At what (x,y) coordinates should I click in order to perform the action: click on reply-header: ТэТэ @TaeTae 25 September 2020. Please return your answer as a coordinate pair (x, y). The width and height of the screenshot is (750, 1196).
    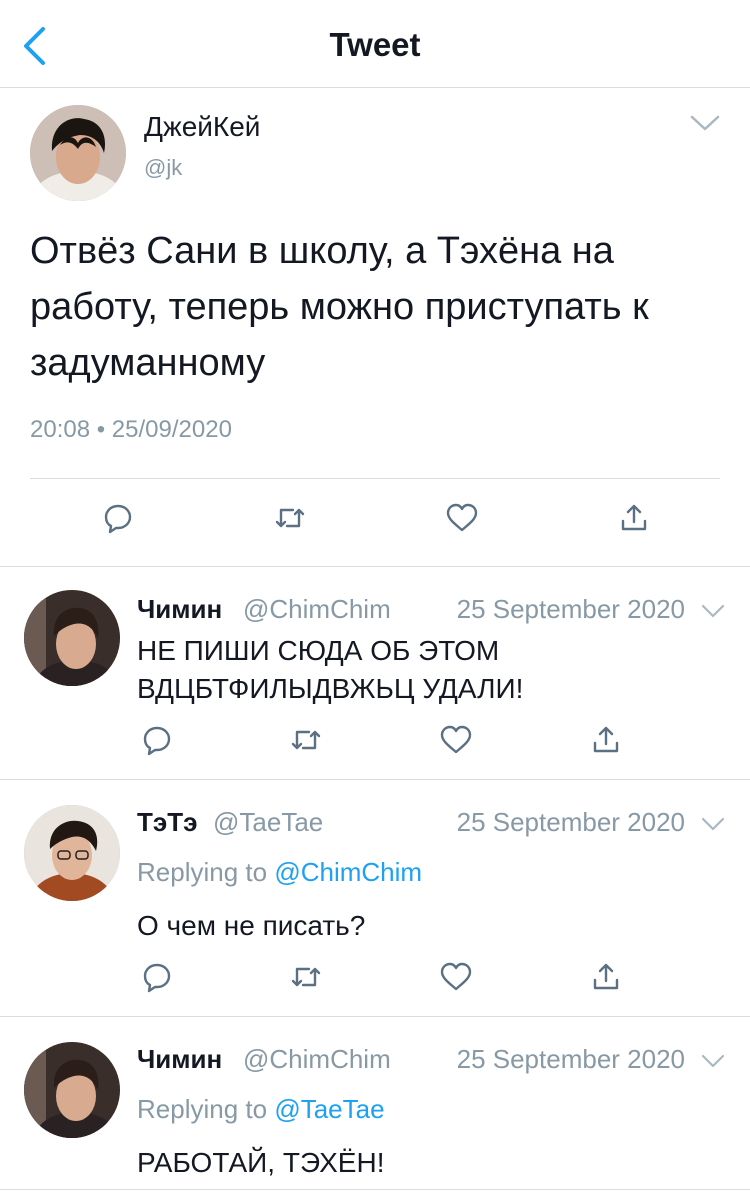
    Looking at the image, I should click on (432, 824).